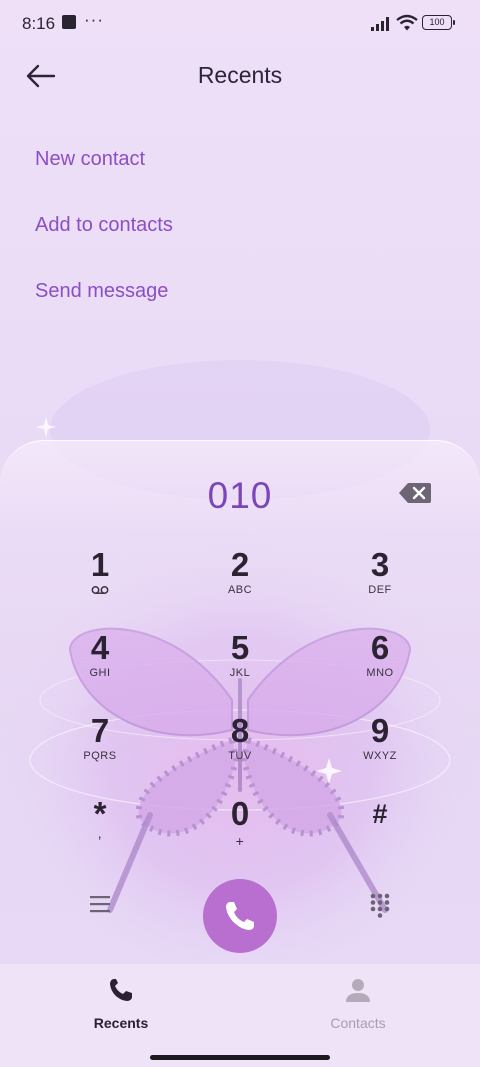 The height and width of the screenshot is (1067, 480). What do you see at coordinates (380, 647) in the screenshot?
I see `key-digit: 6` at bounding box center [380, 647].